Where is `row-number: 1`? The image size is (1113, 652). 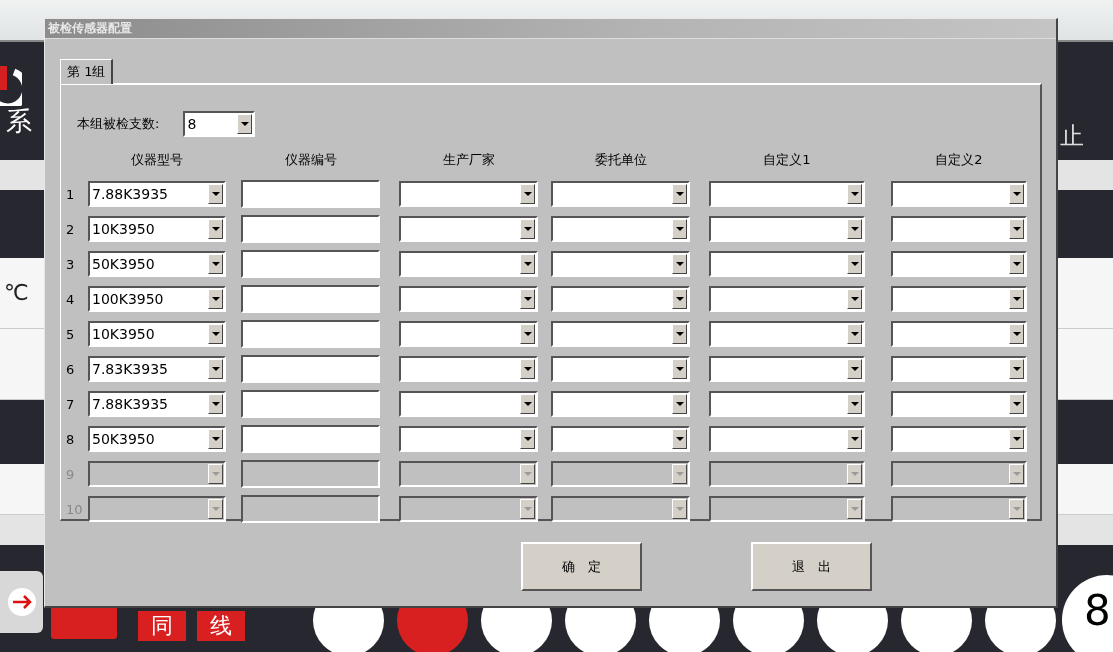 row-number: 1 is located at coordinates (70, 194).